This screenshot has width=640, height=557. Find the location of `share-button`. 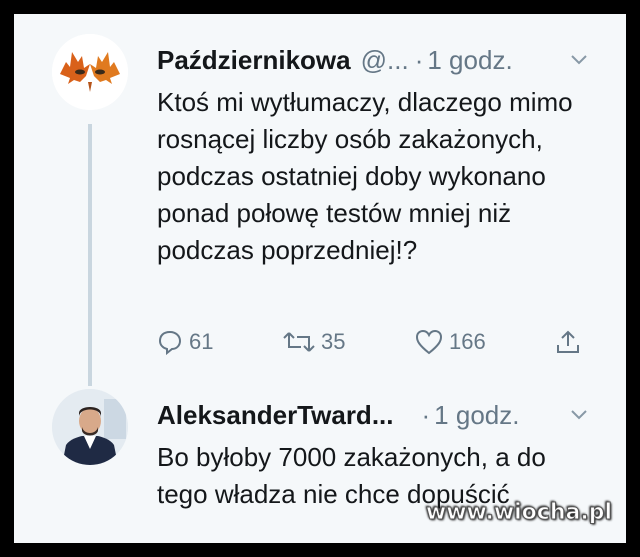

share-button is located at coordinates (571, 342).